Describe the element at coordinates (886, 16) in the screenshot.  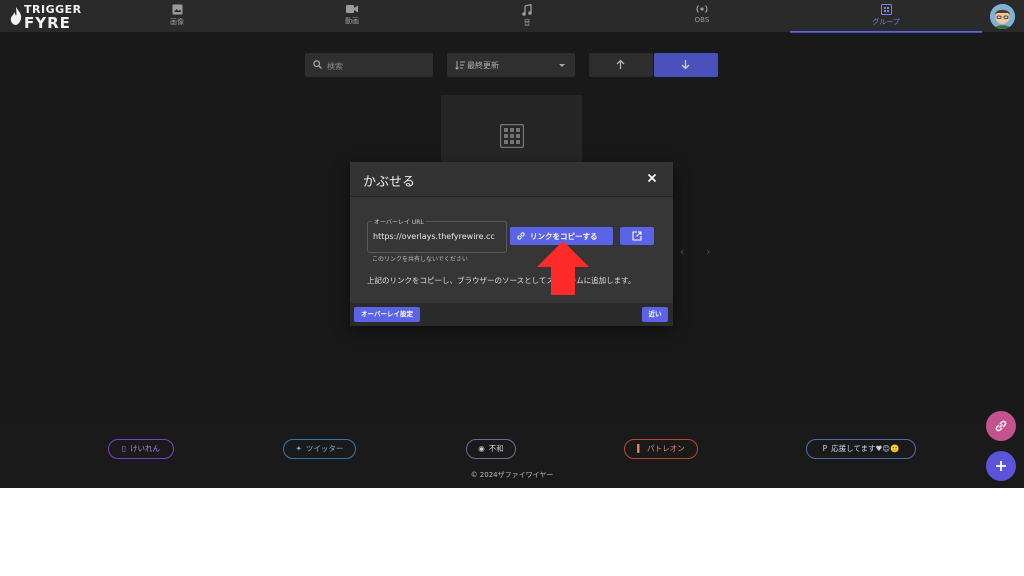
I see `nav-item-groups: グループ` at that location.